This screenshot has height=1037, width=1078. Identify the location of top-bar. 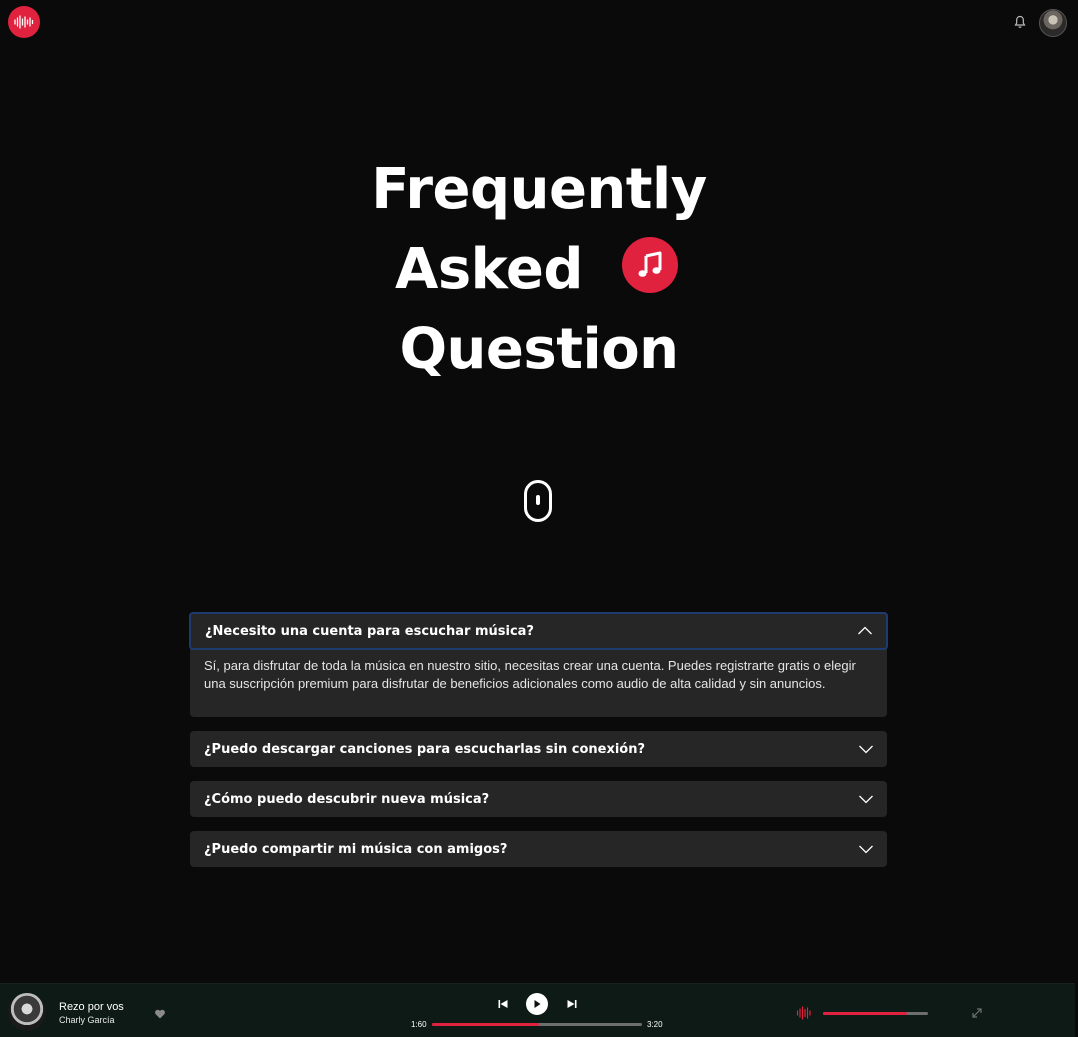
(539, 23).